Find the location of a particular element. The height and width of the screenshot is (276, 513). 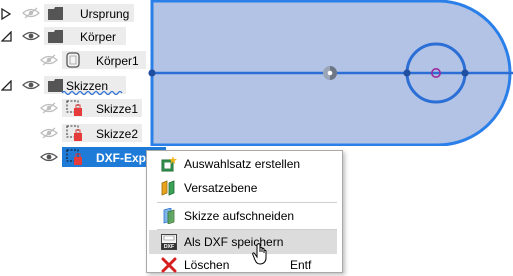

tree-label-koerper1: Körper1 is located at coordinates (117, 61).